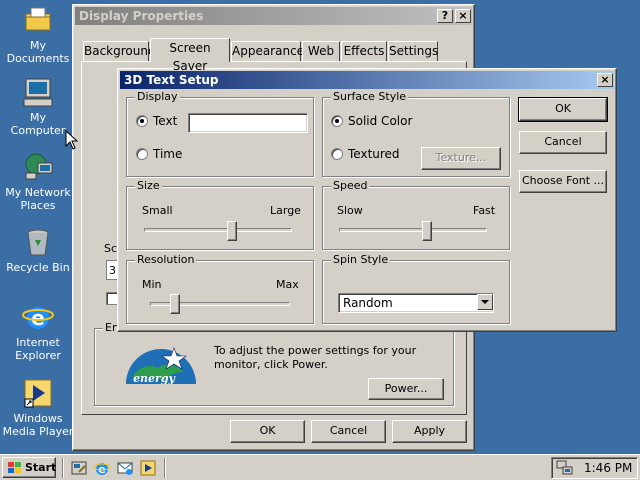  What do you see at coordinates (171, 80) in the screenshot?
I see `dialog-title: 3D Text Setup` at bounding box center [171, 80].